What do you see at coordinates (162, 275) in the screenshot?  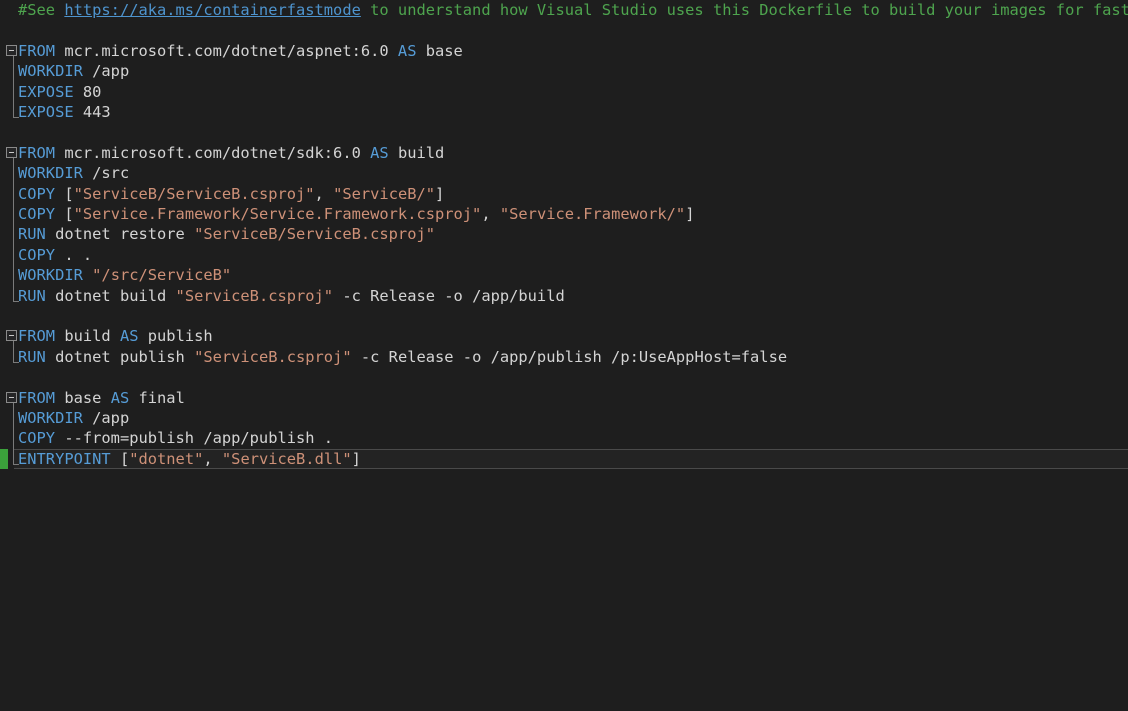 I see `string-literal: "/src/ServiceB"` at bounding box center [162, 275].